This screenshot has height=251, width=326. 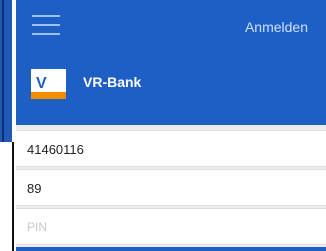 I want to click on bank-code-field: 41460116, so click(x=171, y=148).